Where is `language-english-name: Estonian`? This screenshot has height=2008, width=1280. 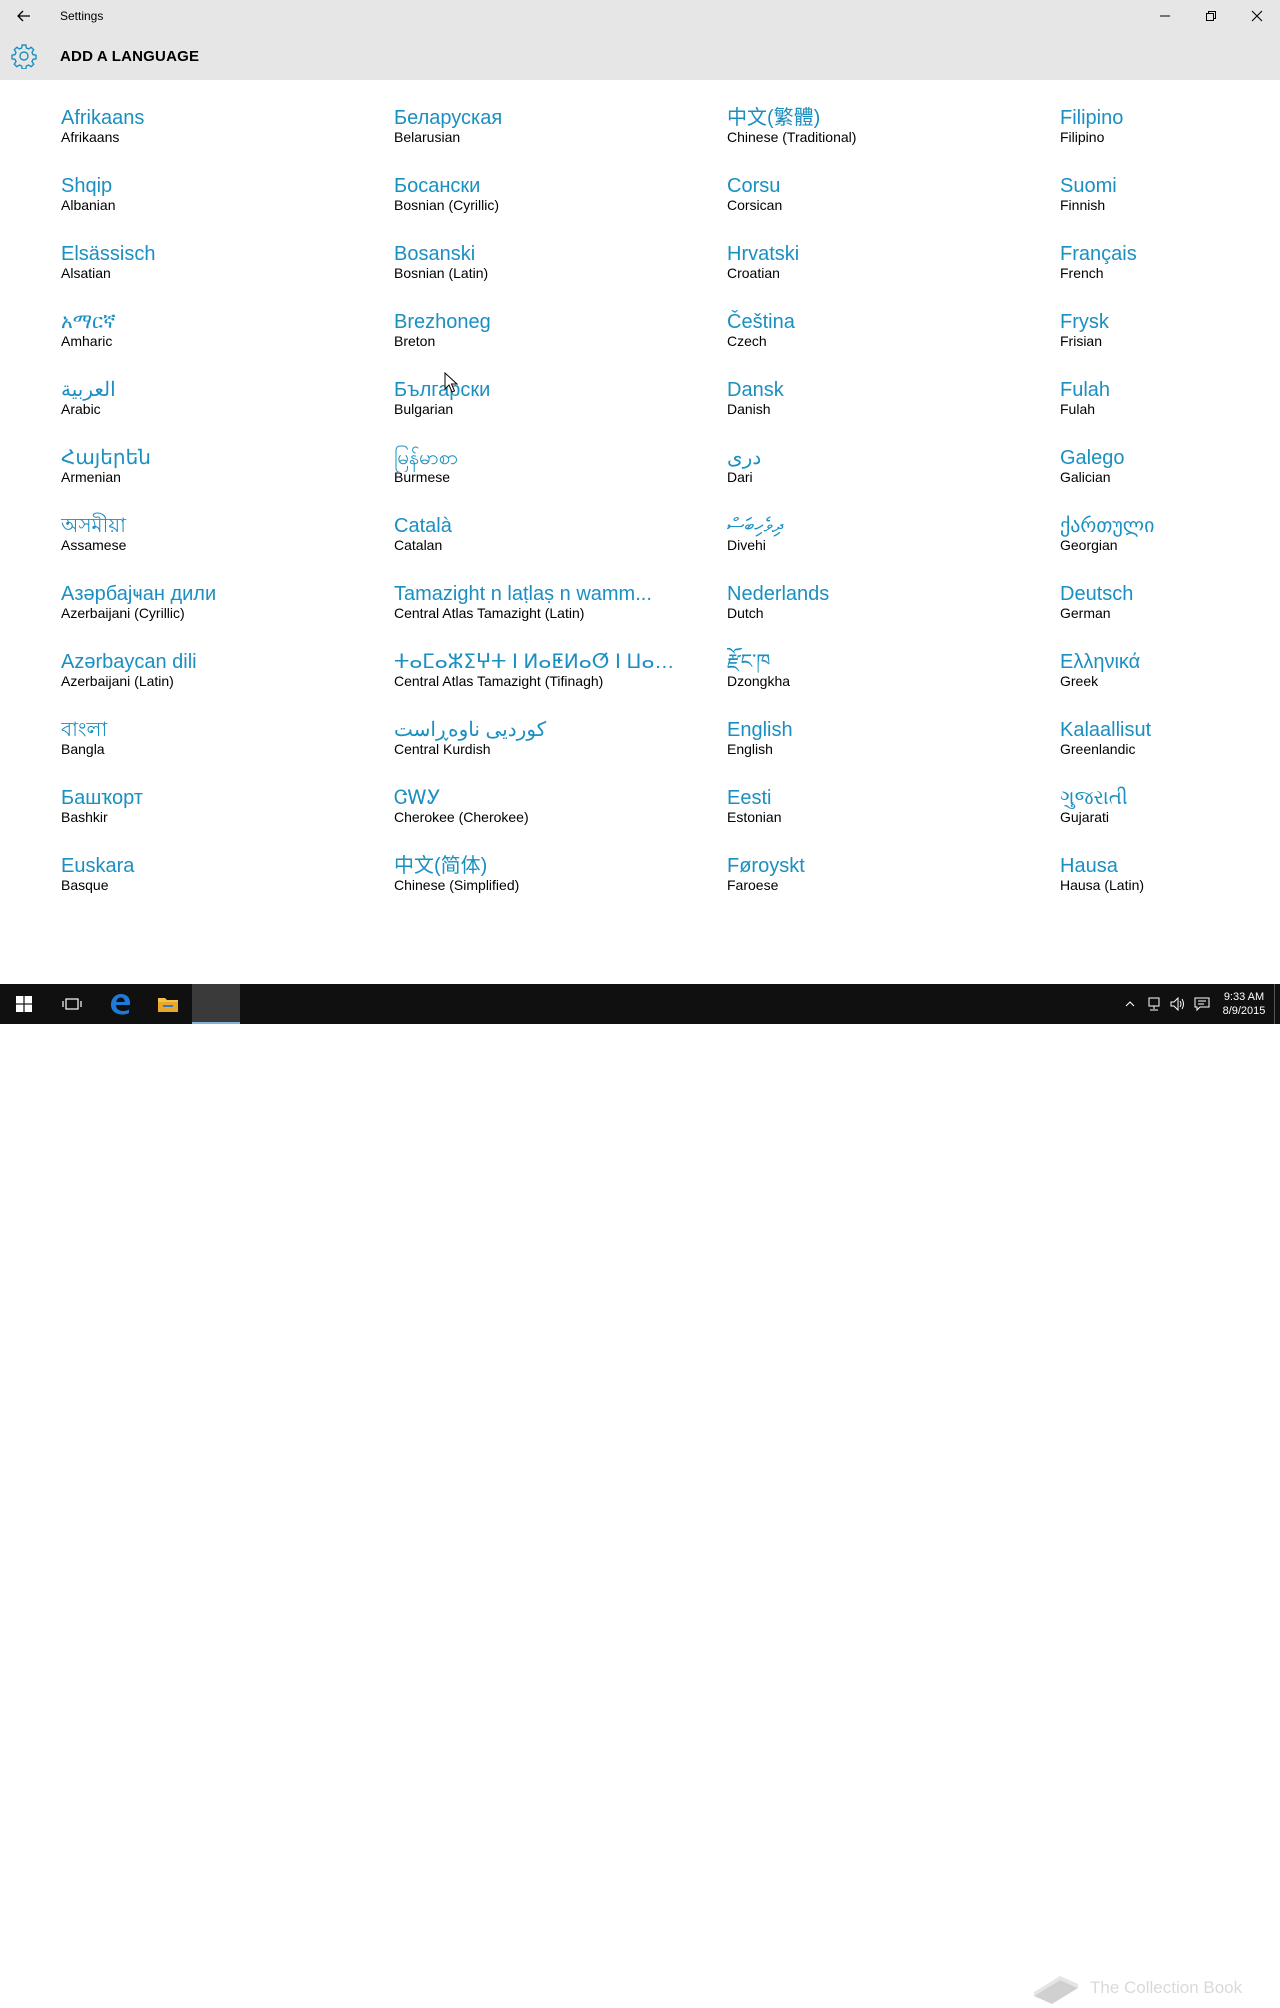 language-english-name: Estonian is located at coordinates (754, 817).